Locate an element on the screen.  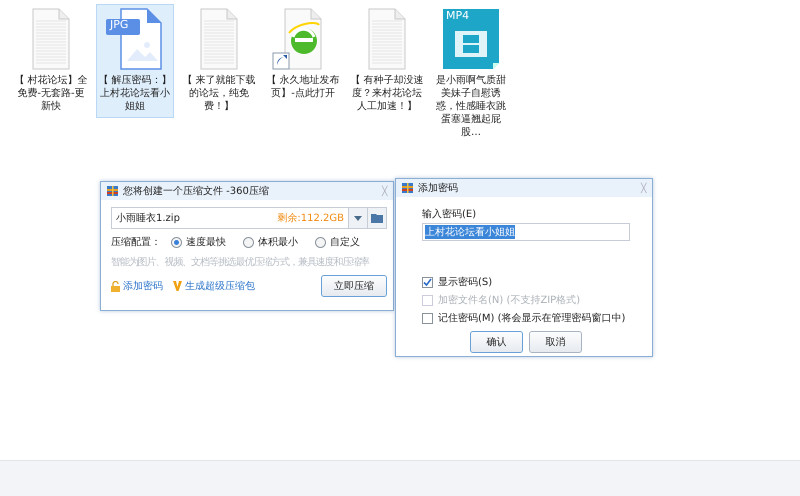
cancel-button: 取消 is located at coordinates (555, 342).